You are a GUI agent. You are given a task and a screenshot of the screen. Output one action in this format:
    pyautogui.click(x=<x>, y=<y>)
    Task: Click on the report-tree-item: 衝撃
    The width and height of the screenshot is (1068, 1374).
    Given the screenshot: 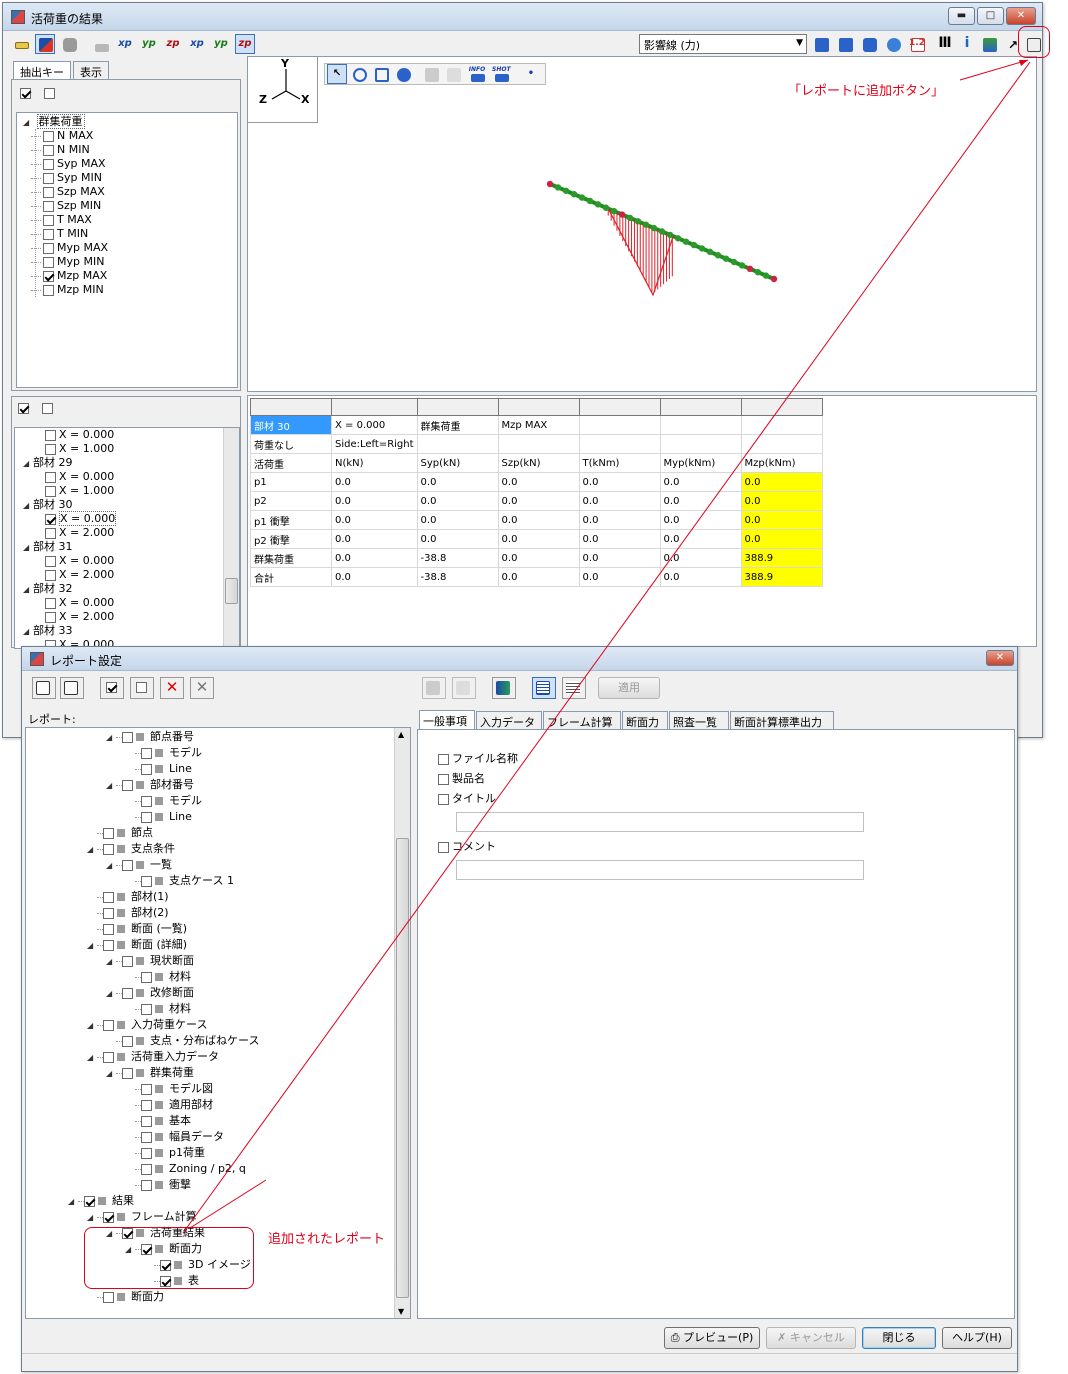 What is the action you would take?
    pyautogui.click(x=158, y=1185)
    